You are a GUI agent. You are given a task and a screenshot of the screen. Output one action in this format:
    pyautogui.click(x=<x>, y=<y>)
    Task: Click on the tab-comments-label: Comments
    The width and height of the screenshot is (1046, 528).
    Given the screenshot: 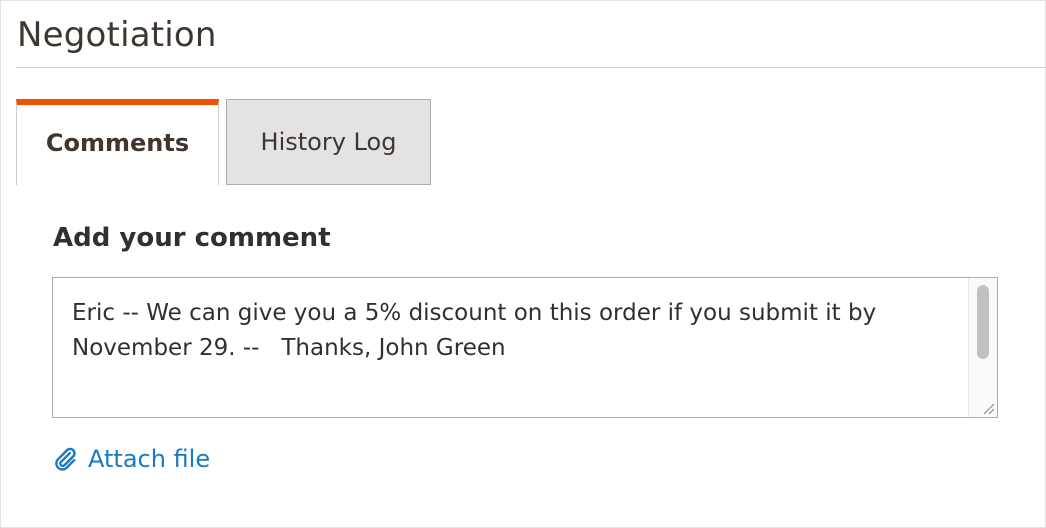 What is the action you would take?
    pyautogui.click(x=117, y=143)
    